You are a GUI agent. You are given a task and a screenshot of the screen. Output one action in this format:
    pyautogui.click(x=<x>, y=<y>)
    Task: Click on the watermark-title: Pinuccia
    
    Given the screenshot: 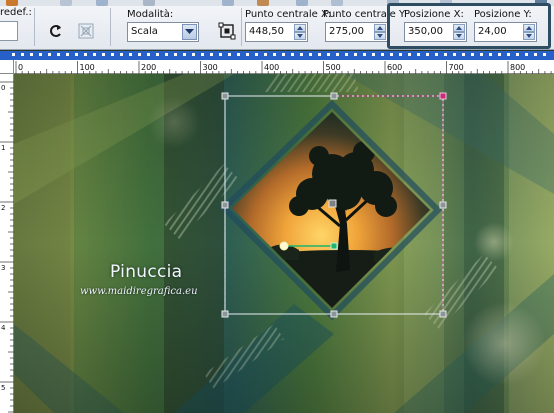 What is the action you would take?
    pyautogui.click(x=146, y=272)
    